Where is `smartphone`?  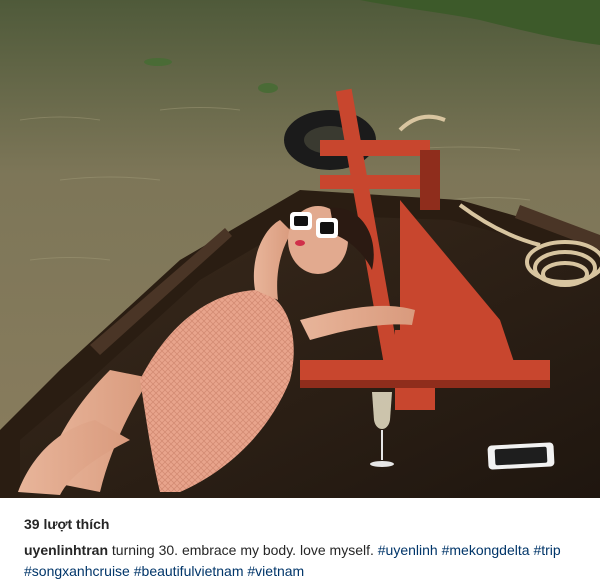 smartphone is located at coordinates (521, 456).